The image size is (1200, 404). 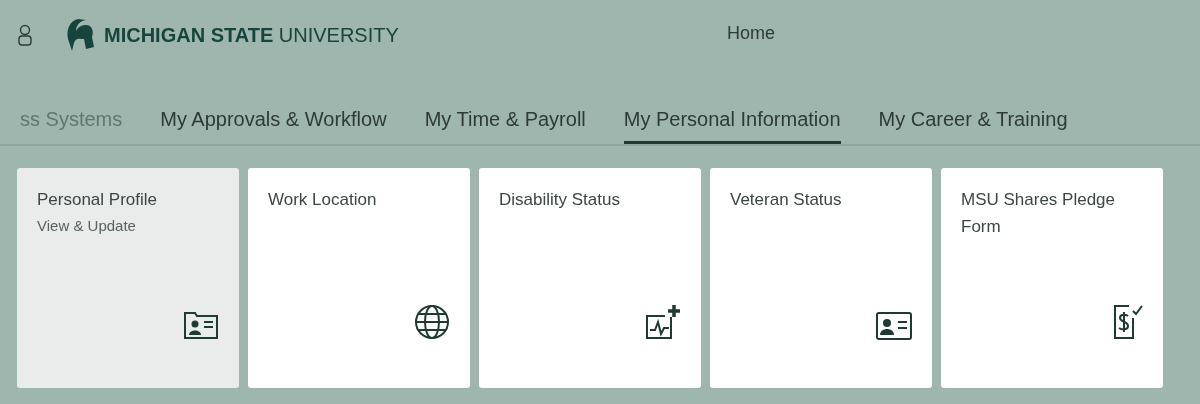 I want to click on dollar-document-check-icon, so click(x=1128, y=322).